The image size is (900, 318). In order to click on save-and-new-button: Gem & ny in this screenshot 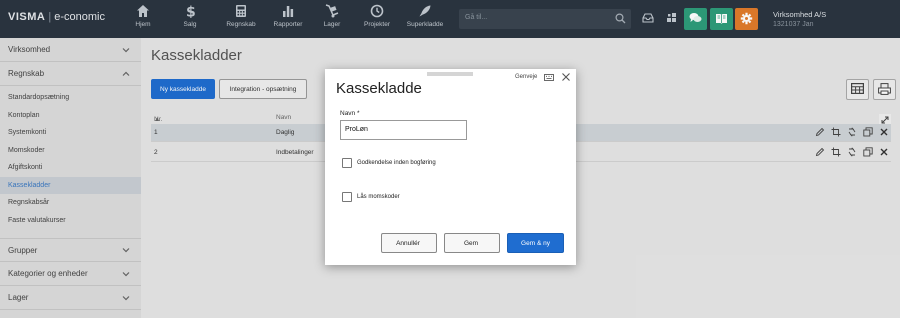, I will do `click(535, 243)`.